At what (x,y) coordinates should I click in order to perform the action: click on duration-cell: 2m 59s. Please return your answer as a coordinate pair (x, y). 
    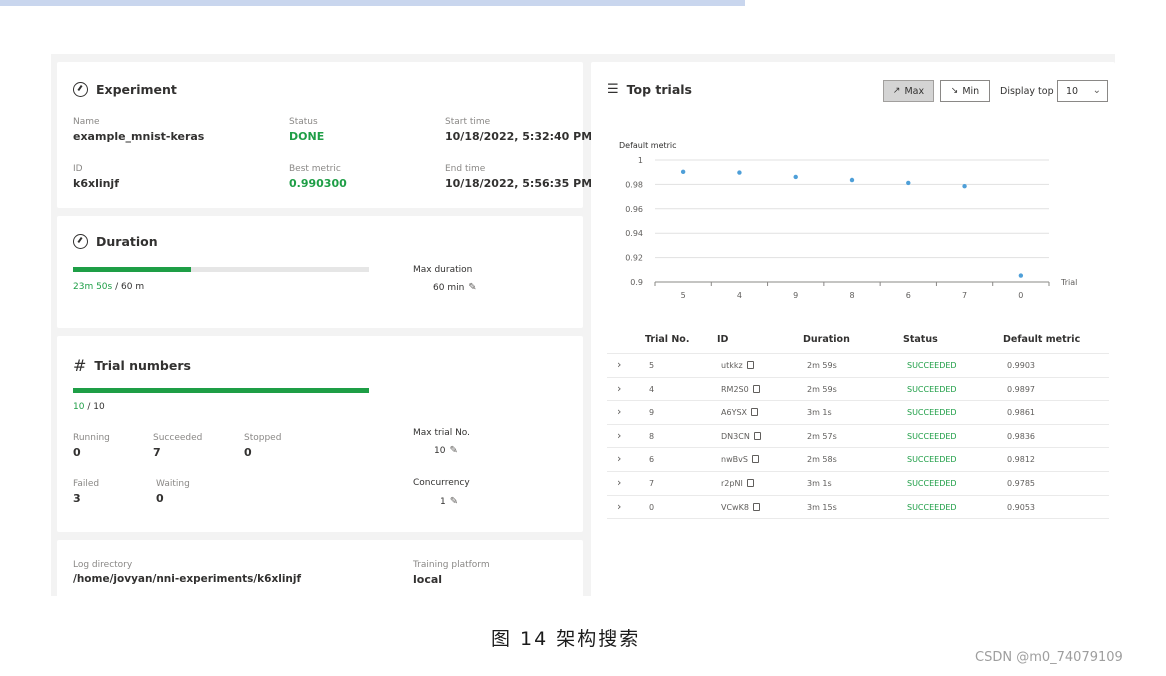
    Looking at the image, I should click on (822, 365).